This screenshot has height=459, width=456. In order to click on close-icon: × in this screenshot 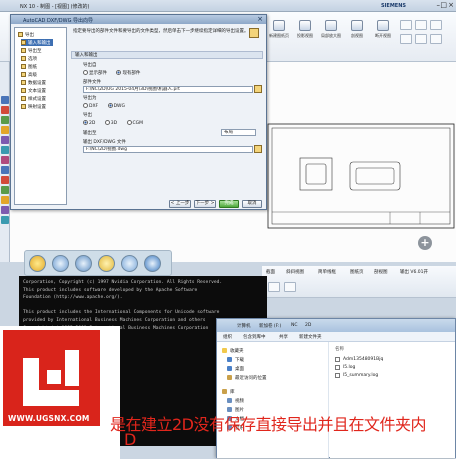, I will do `click(451, 5)`.